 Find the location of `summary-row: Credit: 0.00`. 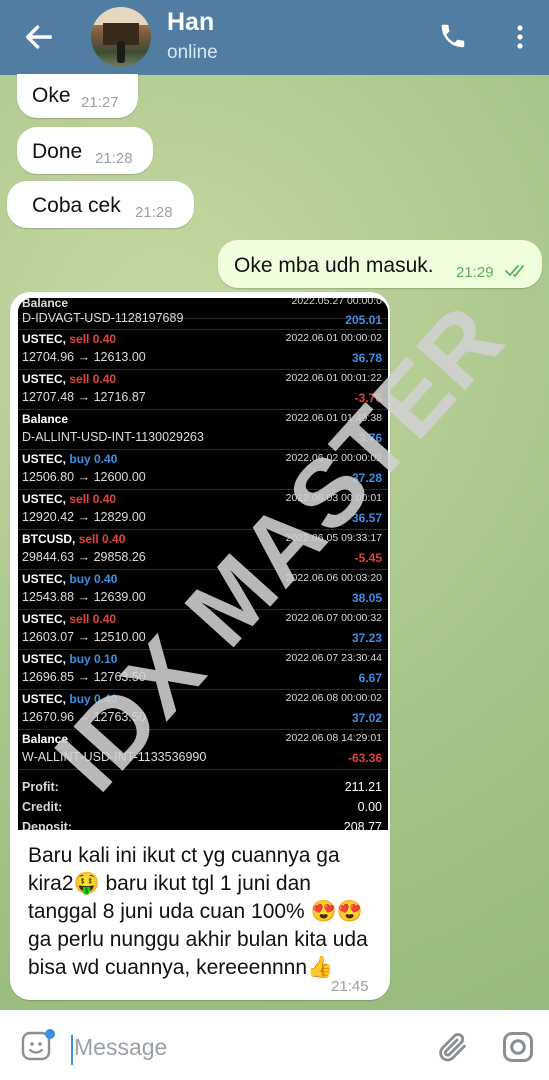

summary-row: Credit: 0.00 is located at coordinates (203, 808).